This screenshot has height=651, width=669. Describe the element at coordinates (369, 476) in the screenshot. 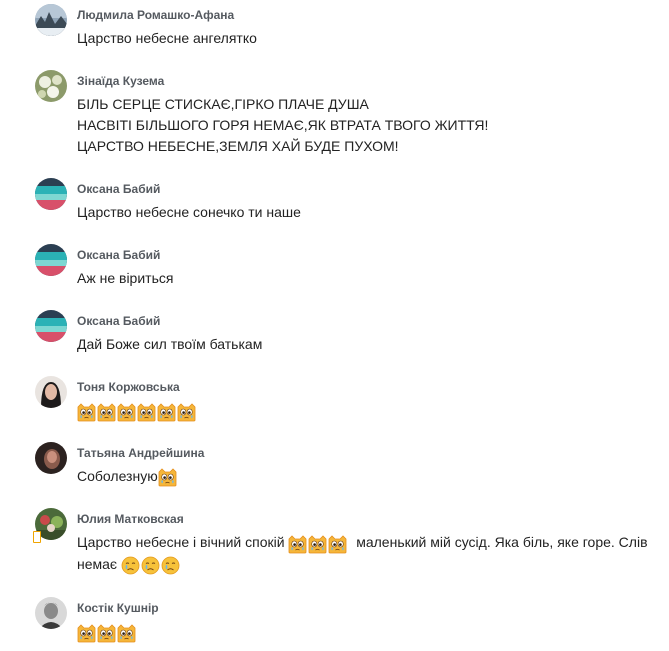

I see `comment-text: Соболезную` at that location.